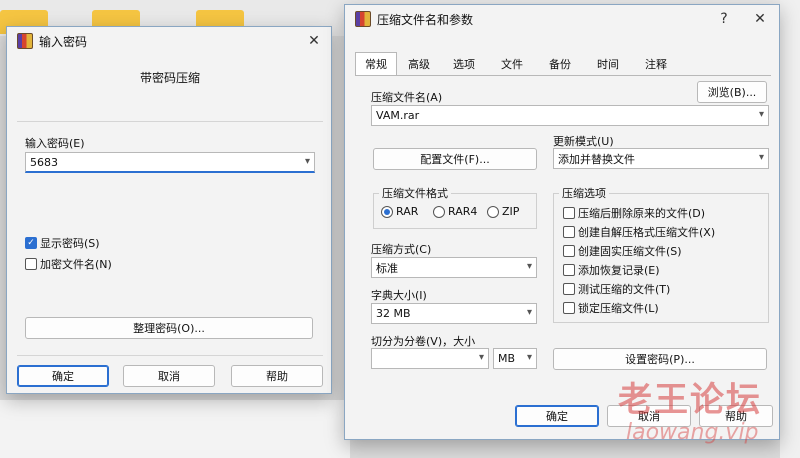  I want to click on help-icon: ?, so click(724, 19).